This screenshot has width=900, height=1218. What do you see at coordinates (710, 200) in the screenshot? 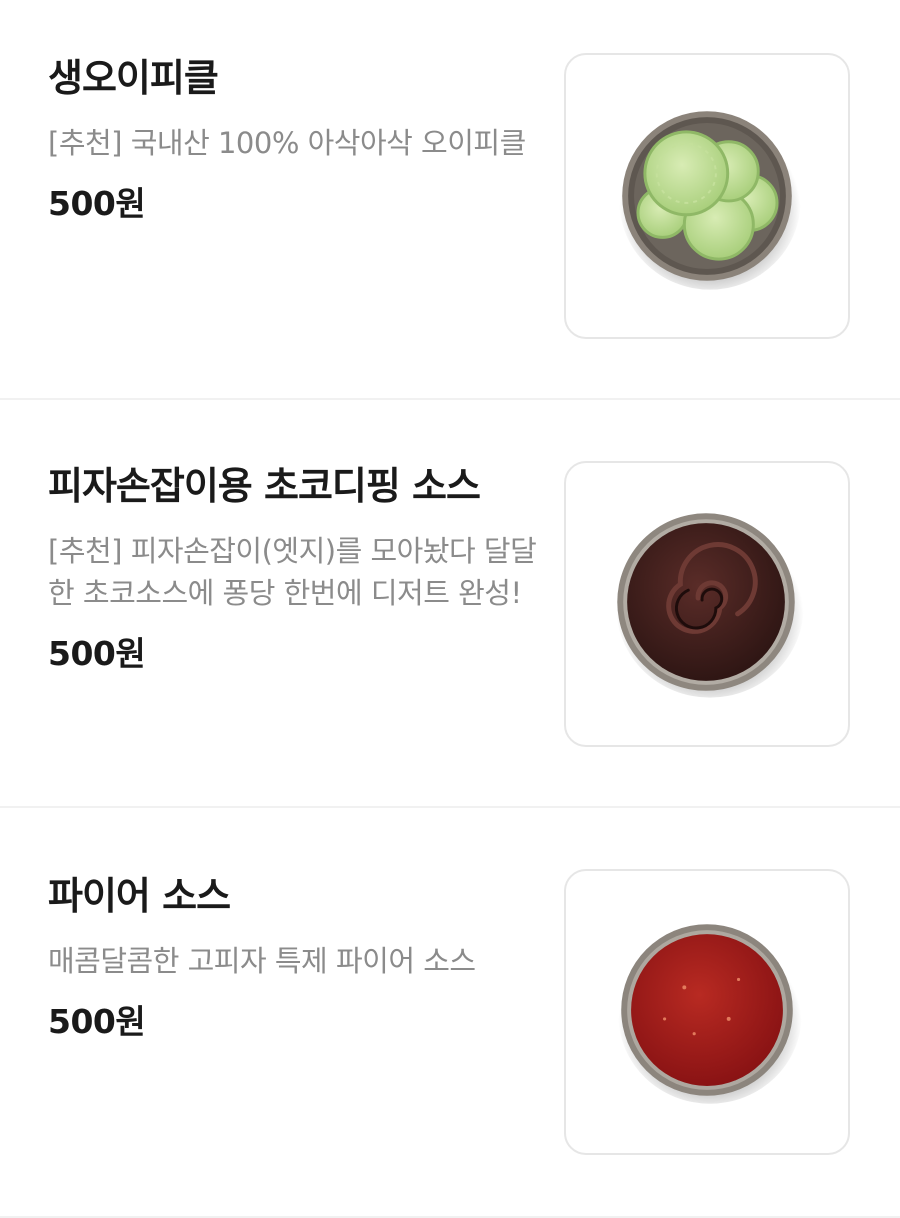
I see `cucumber-pickle-bowl-icon` at bounding box center [710, 200].